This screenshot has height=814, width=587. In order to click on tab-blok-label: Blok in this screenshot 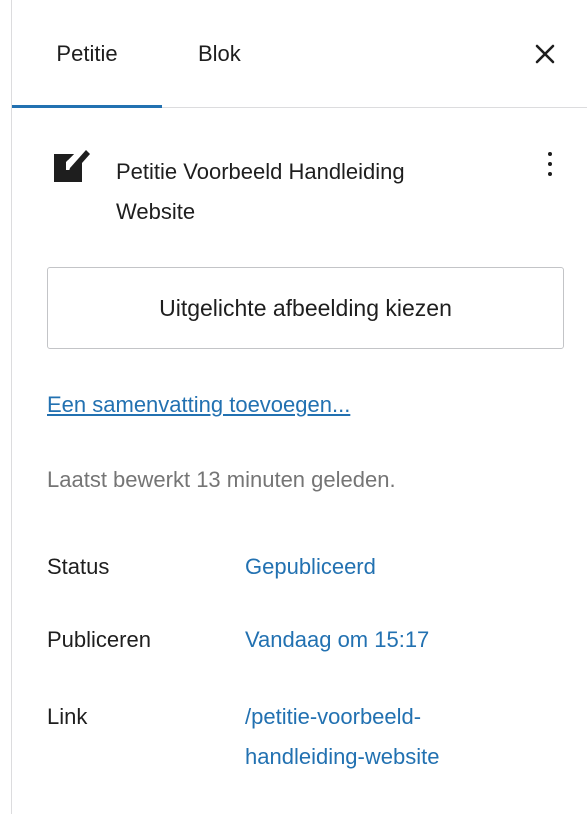, I will do `click(219, 53)`.